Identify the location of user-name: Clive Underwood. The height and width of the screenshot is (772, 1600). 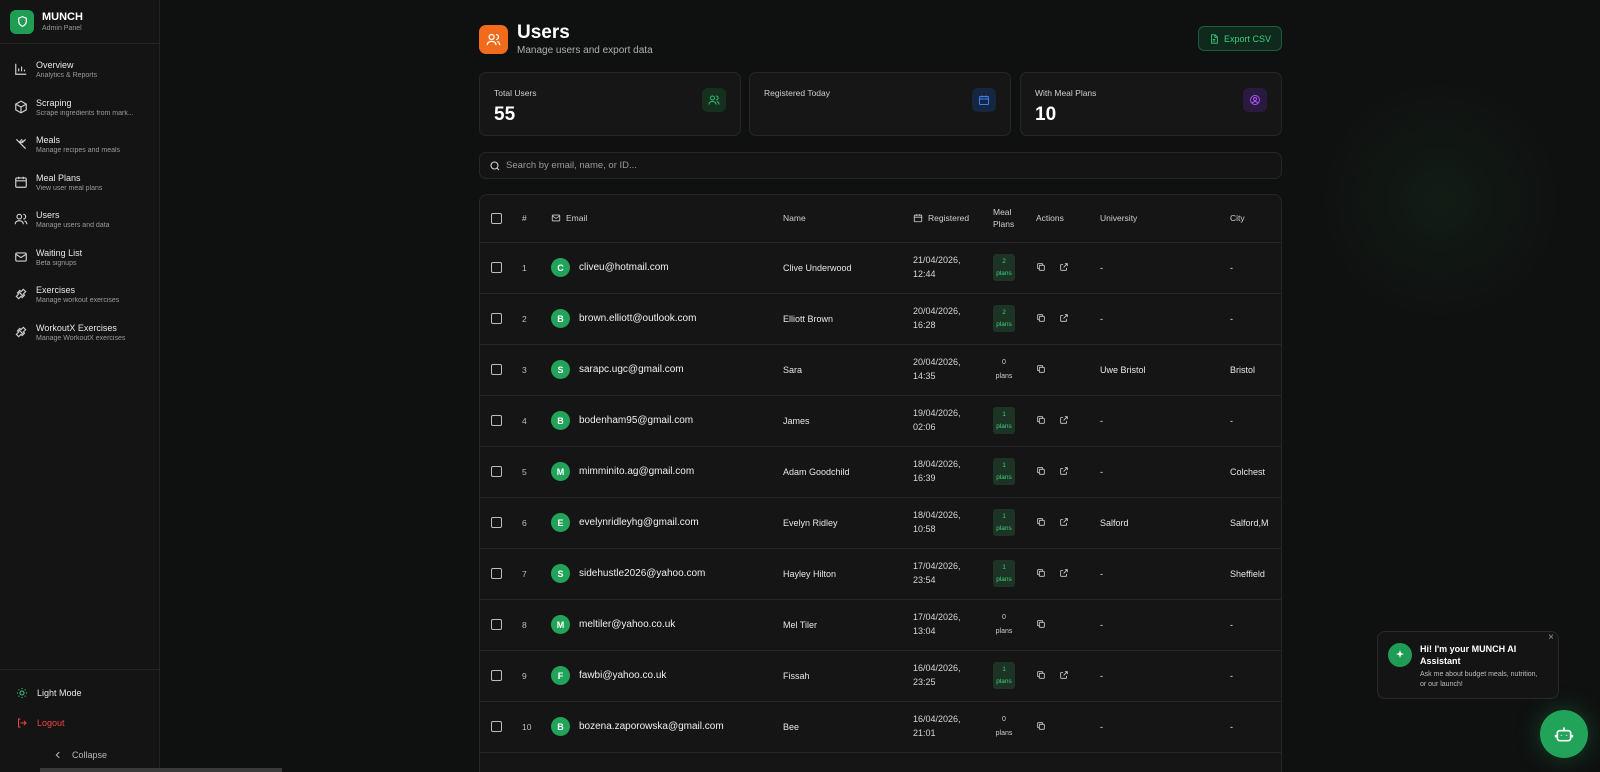
(848, 268).